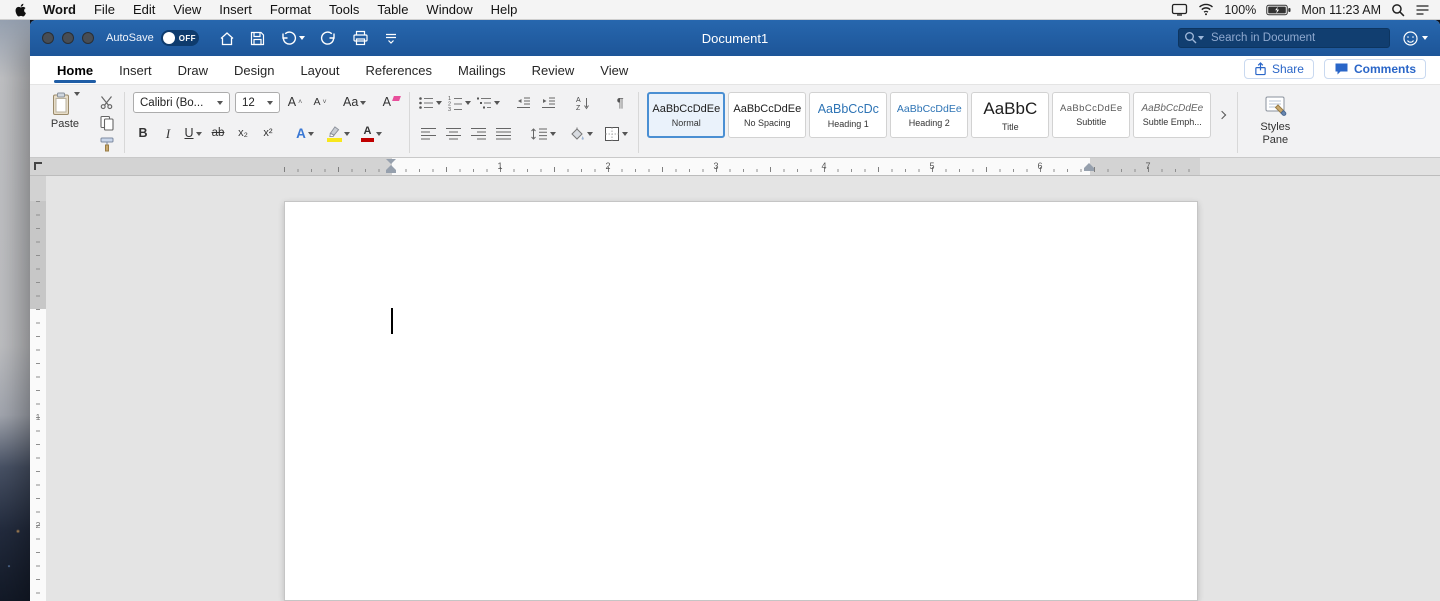  What do you see at coordinates (107, 144) in the screenshot?
I see `format-painter-button` at bounding box center [107, 144].